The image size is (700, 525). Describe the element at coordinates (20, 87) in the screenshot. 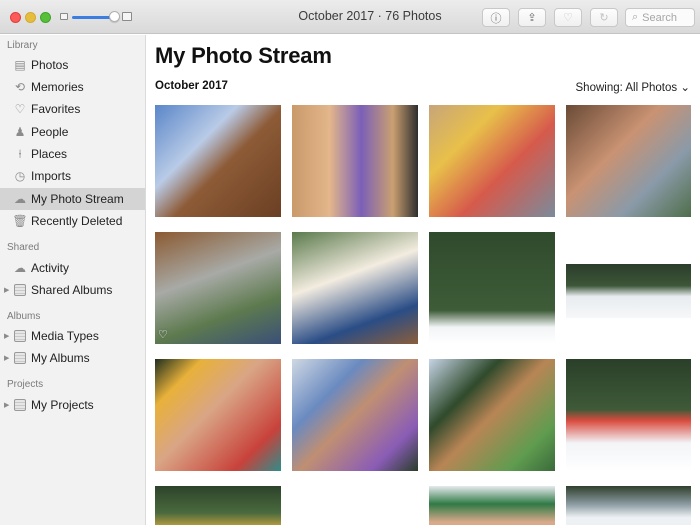

I see `memories-icon: ⟲` at that location.